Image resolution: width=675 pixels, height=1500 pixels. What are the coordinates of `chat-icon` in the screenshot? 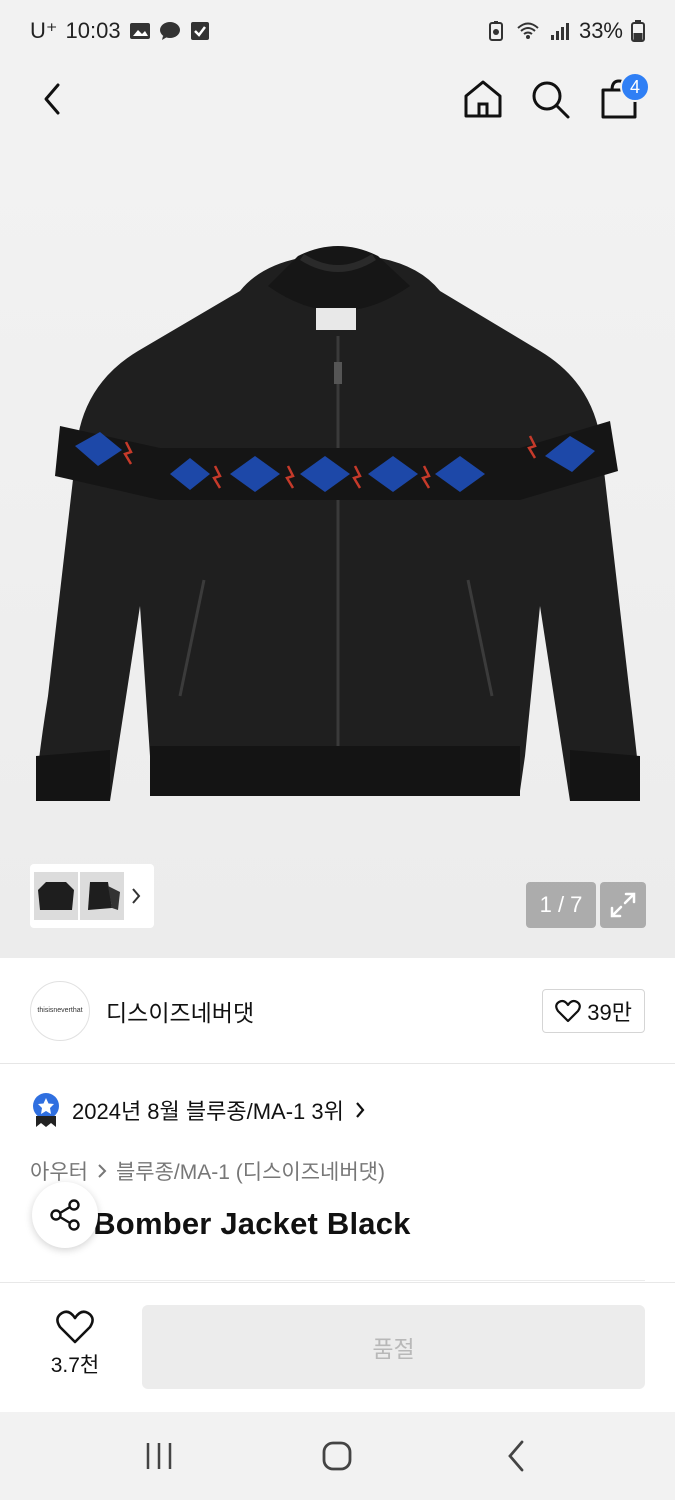 It's located at (169, 31).